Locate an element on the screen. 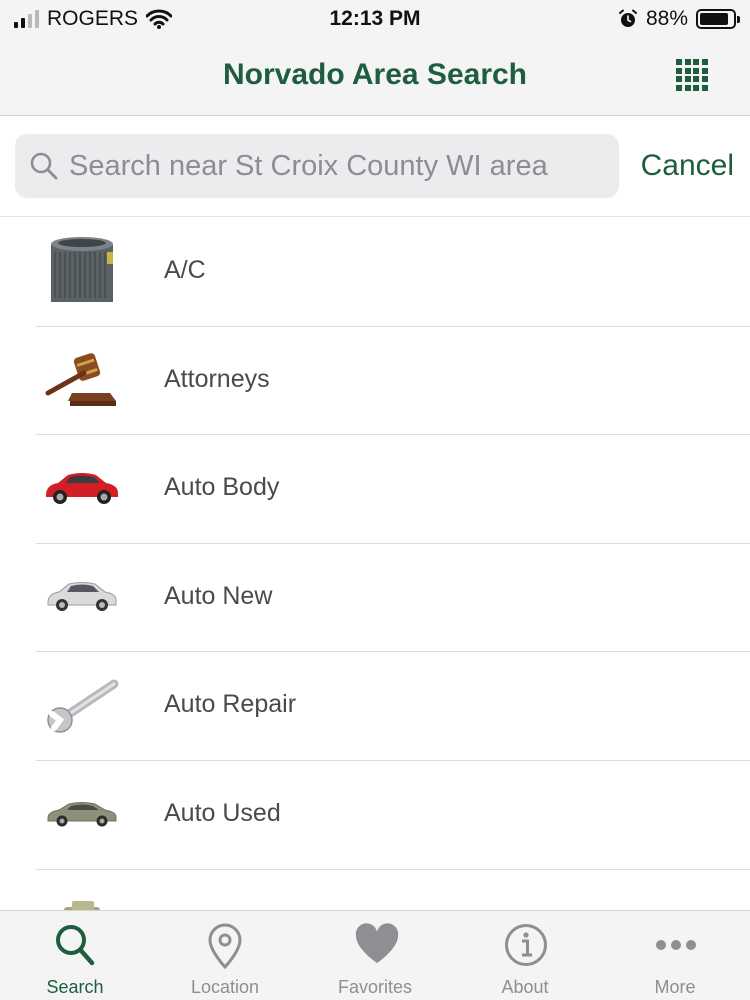  list-item-label: A/C is located at coordinates (185, 270).